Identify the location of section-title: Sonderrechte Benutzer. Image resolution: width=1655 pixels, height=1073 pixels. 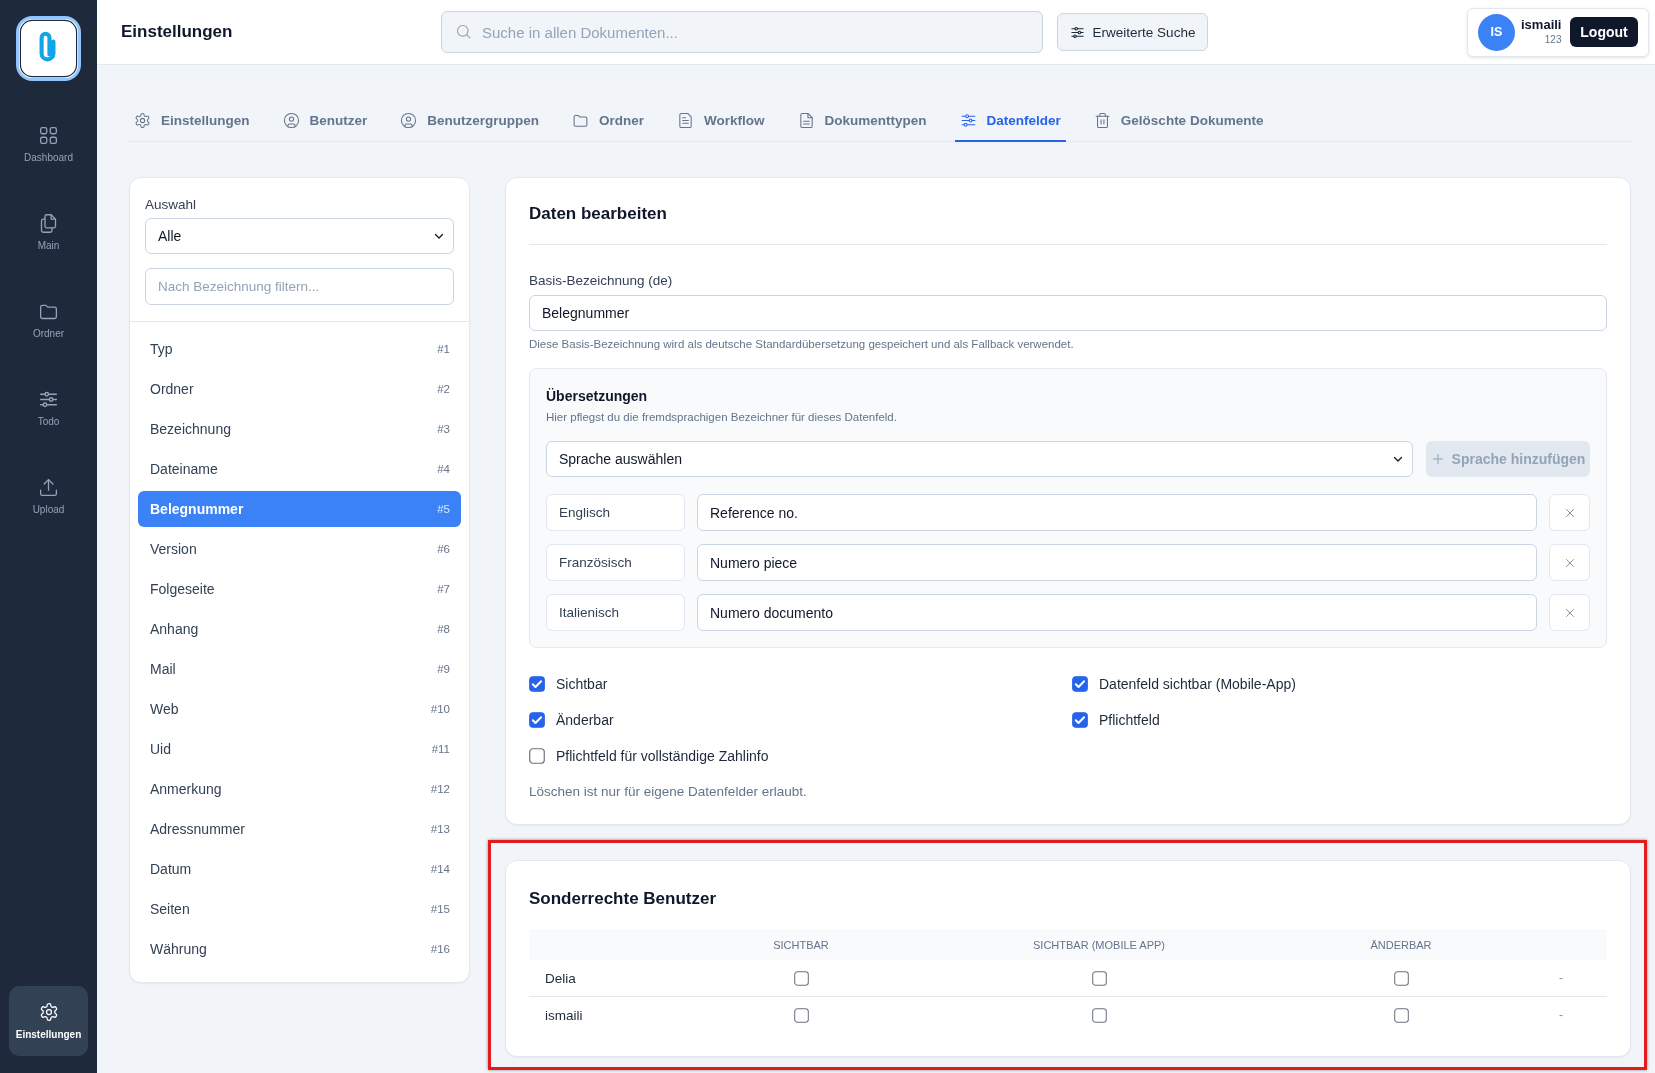
(623, 899).